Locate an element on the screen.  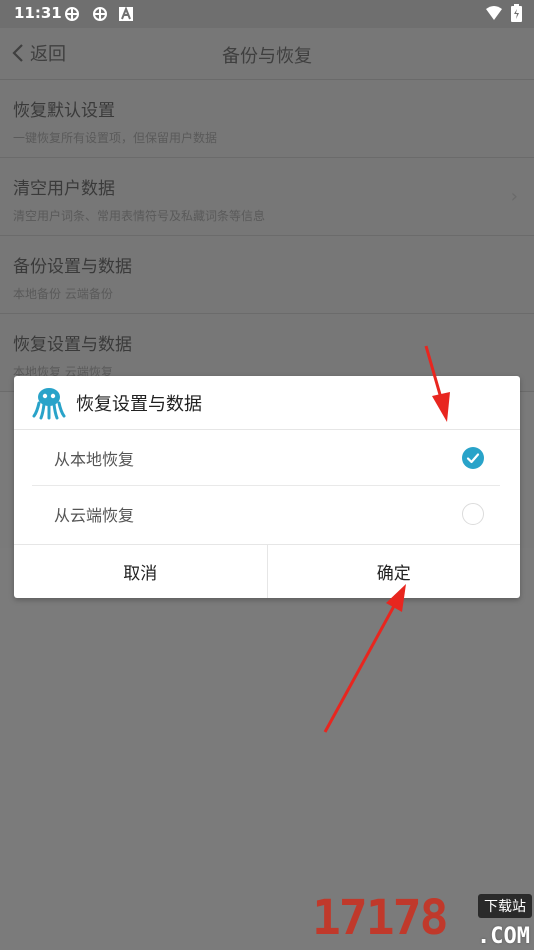
watermark-domain: .COM is located at coordinates (503, 936).